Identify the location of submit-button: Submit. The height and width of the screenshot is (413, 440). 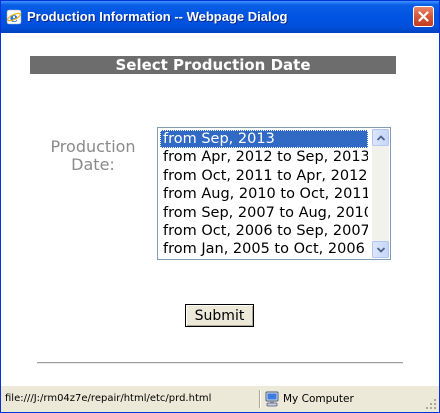
(219, 315).